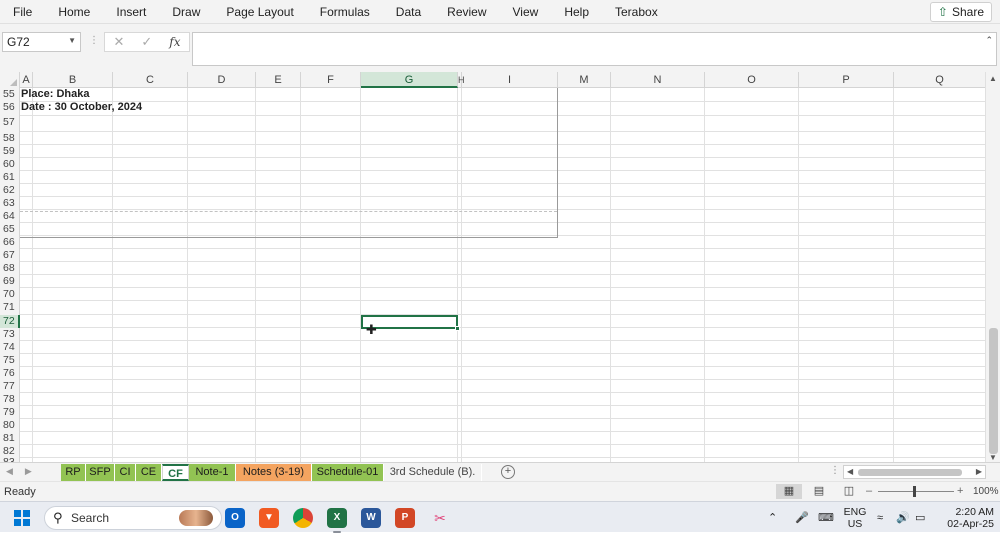 Image resolution: width=1000 pixels, height=533 pixels. Describe the element at coordinates (146, 42) in the screenshot. I see `enter-icon: ✓` at that location.